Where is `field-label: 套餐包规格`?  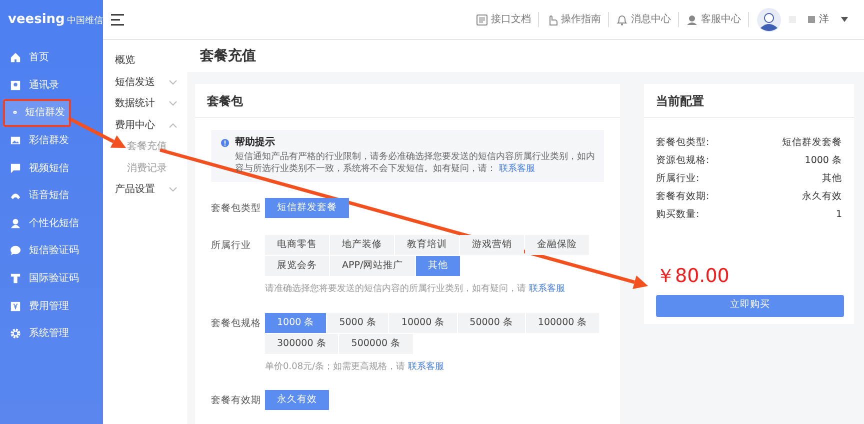
field-label: 套餐包规格 is located at coordinates (236, 323).